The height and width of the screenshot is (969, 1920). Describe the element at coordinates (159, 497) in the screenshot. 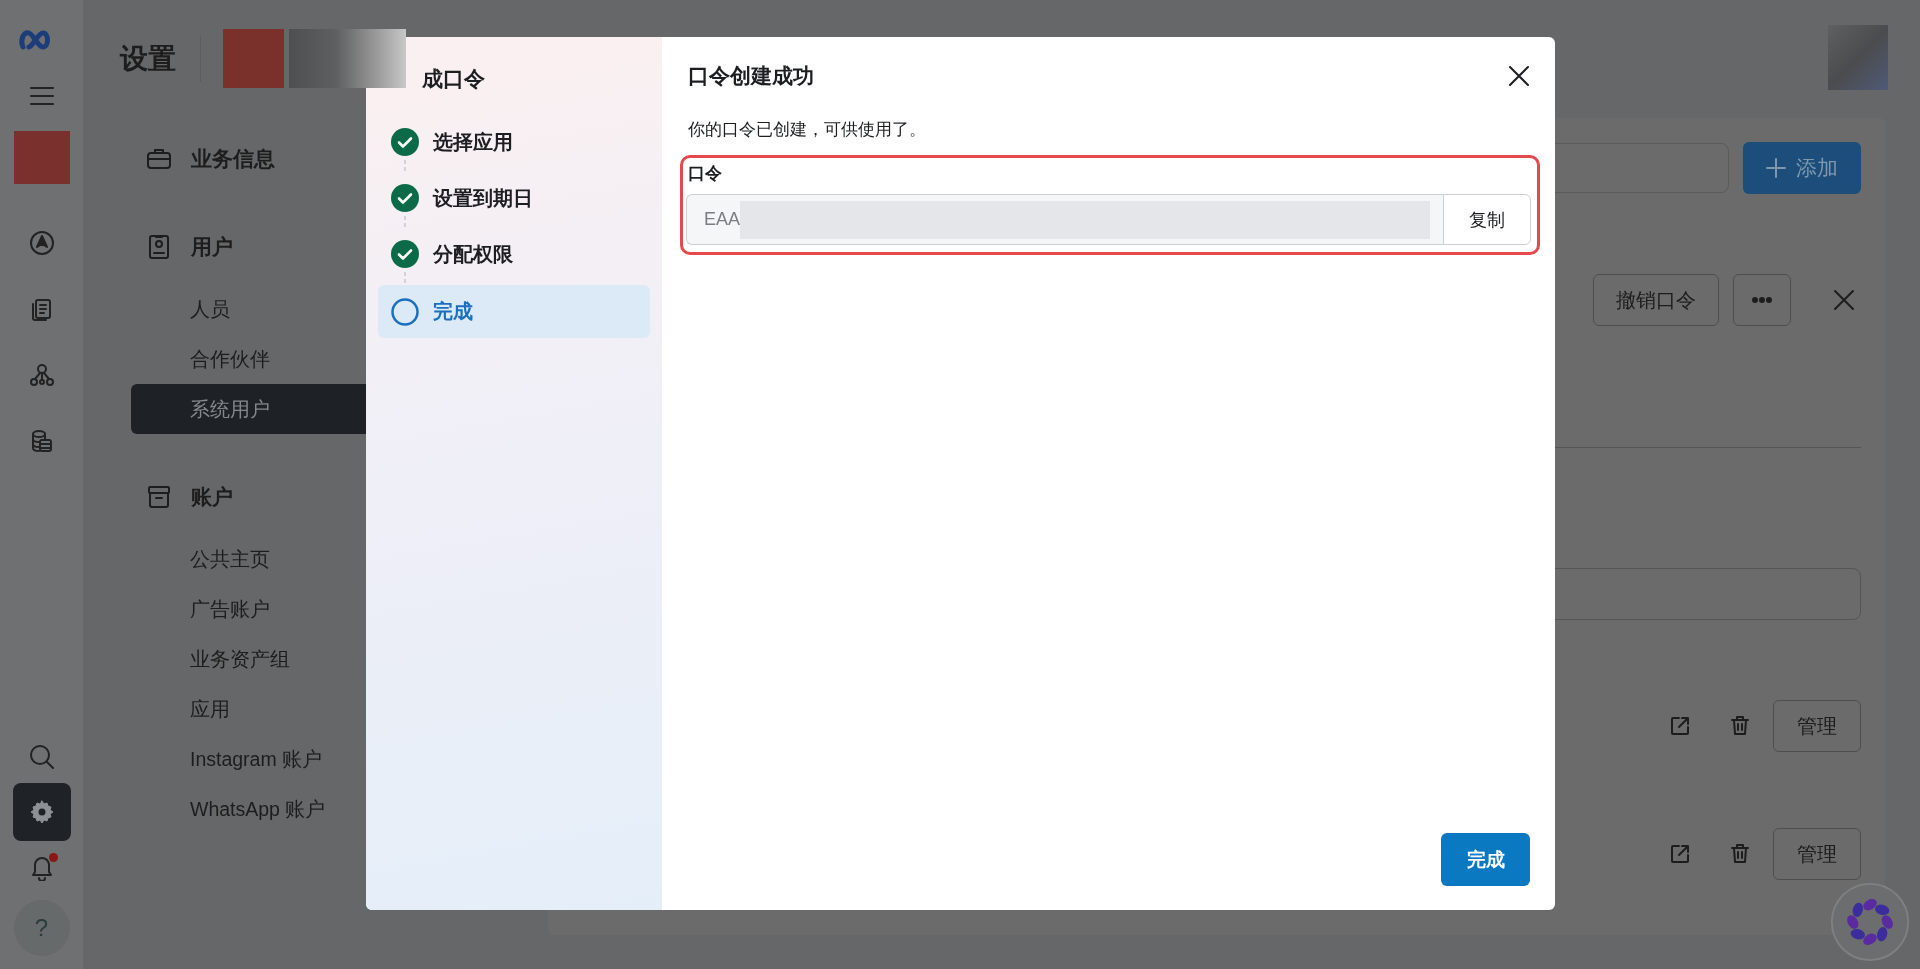

I see `archive-icon` at that location.